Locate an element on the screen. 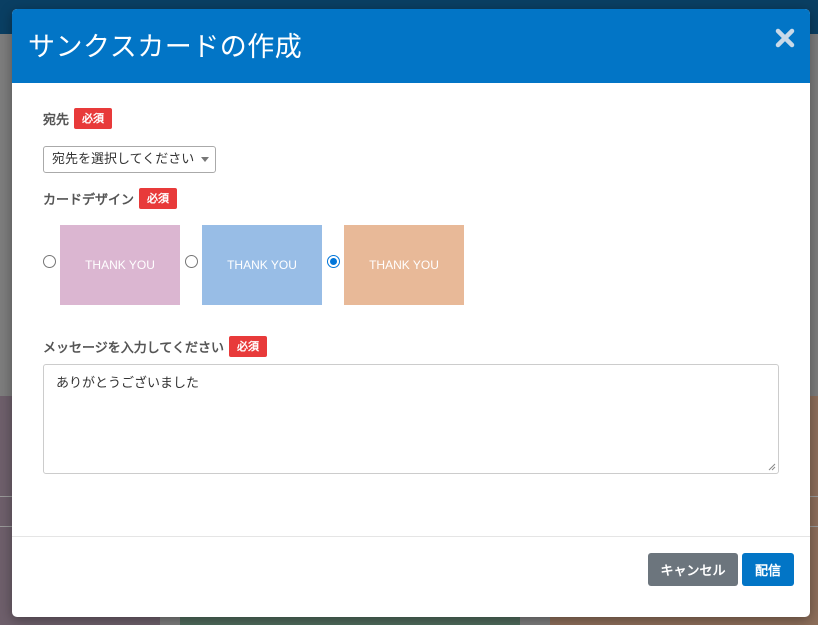 The width and height of the screenshot is (818, 625). modal-footer: キャンセル 配信 is located at coordinates (411, 576).